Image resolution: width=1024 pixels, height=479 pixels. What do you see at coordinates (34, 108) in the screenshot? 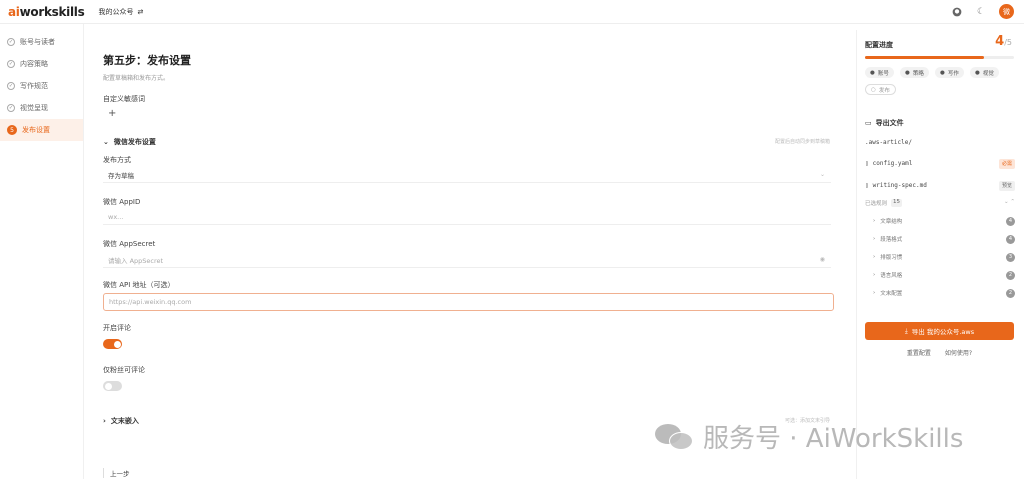
I see `sidebar-item-label: 视觉呈现` at bounding box center [34, 108].